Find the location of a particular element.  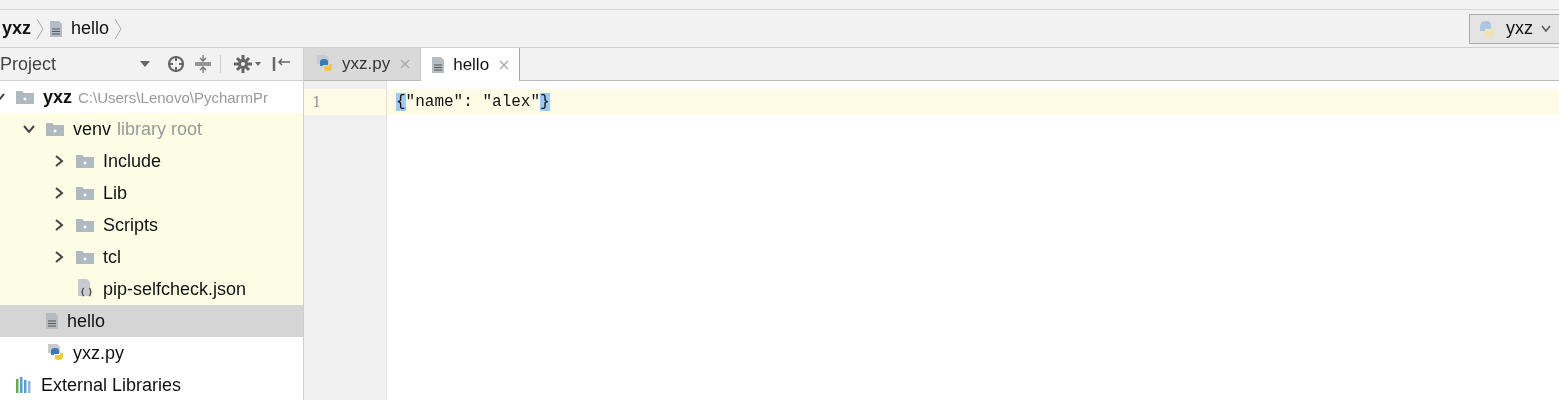

tree-item: pip-selfcheck.json is located at coordinates (151, 289).